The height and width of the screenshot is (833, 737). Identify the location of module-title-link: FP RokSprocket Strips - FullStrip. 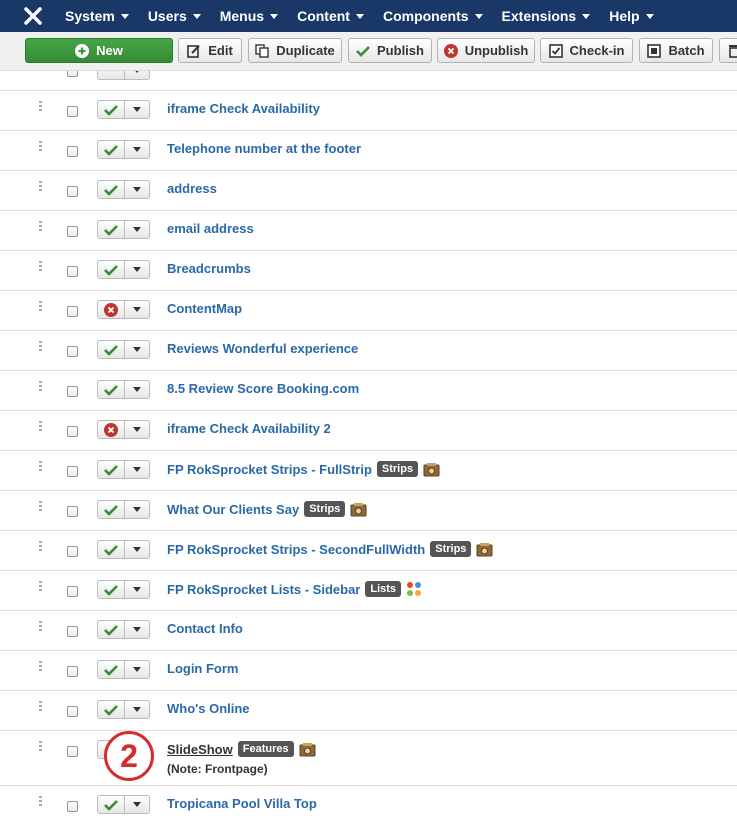
(269, 469).